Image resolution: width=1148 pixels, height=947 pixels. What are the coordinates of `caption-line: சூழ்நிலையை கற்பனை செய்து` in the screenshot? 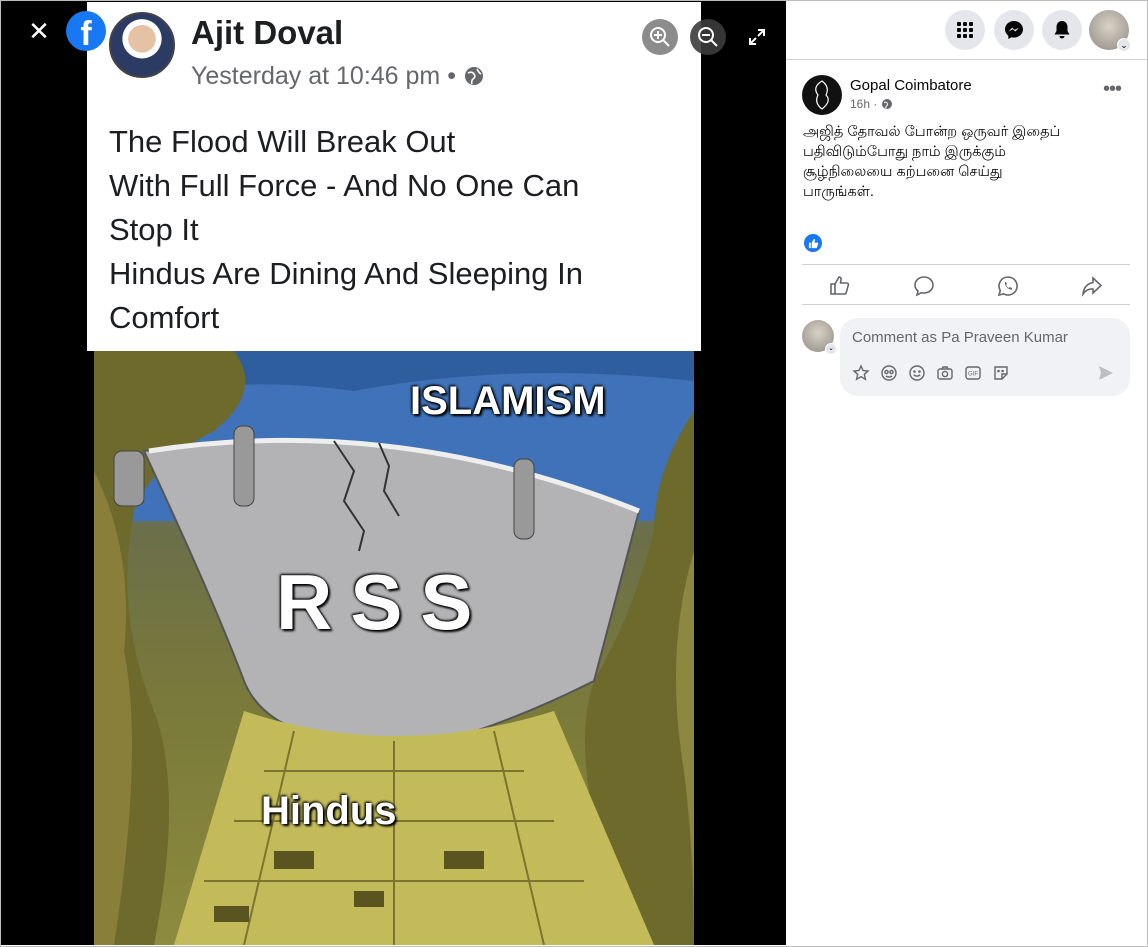 It's located at (903, 172).